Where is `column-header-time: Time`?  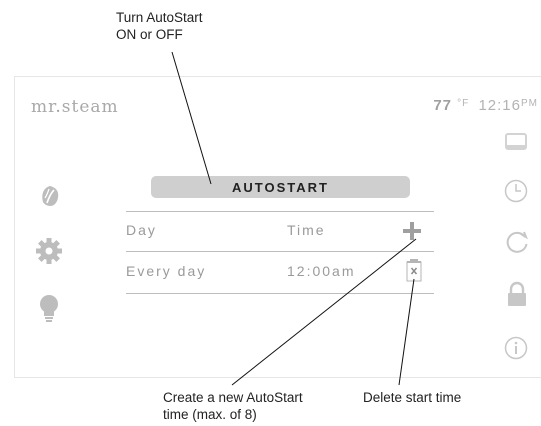
column-header-time: Time is located at coordinates (306, 230).